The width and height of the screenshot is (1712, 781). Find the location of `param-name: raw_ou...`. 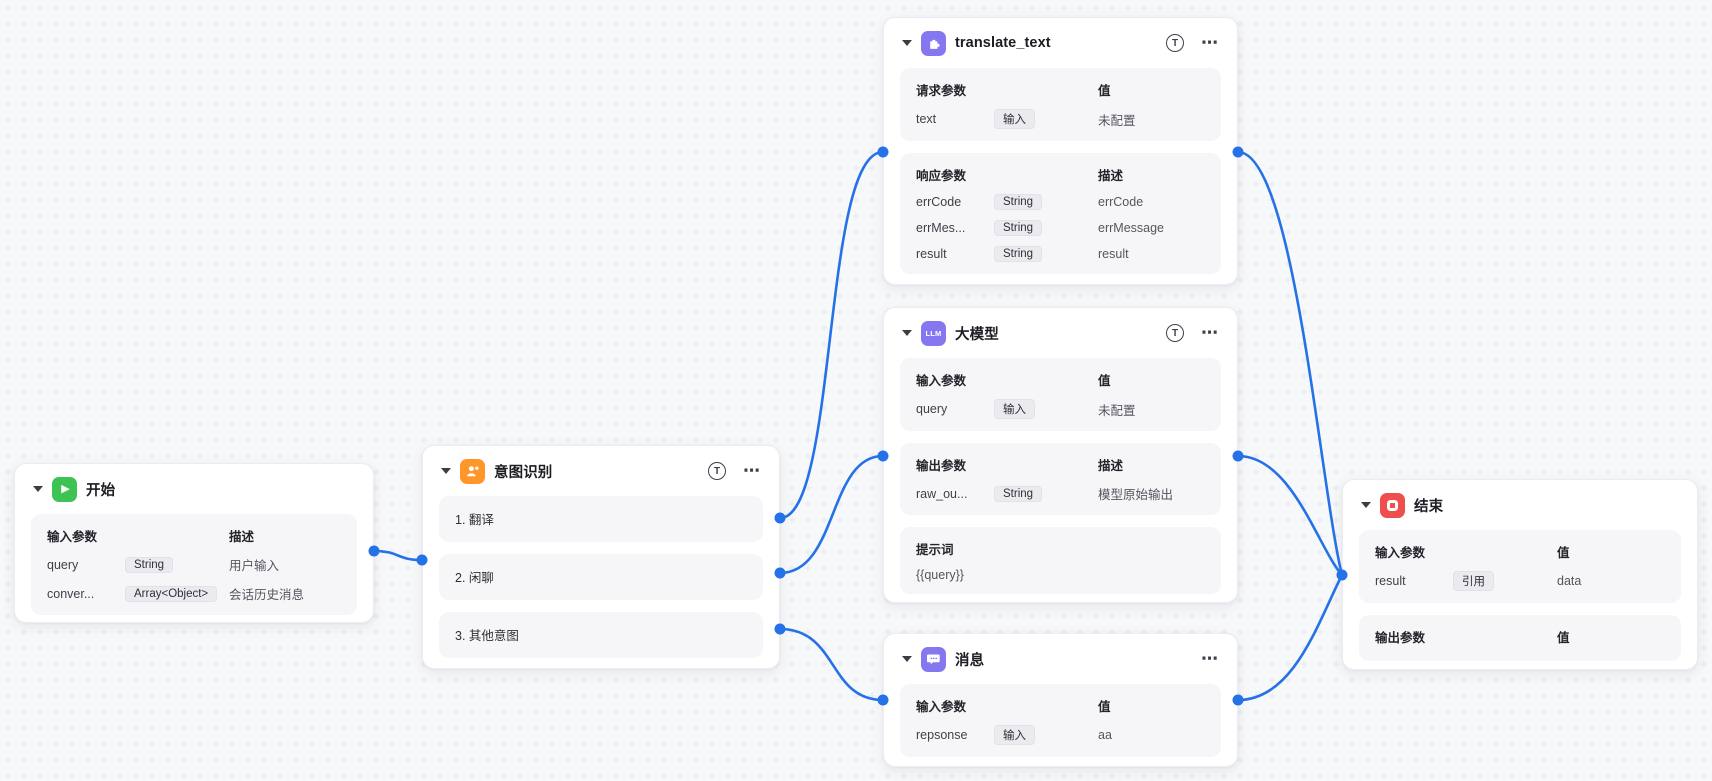

param-name: raw_ou... is located at coordinates (942, 493).